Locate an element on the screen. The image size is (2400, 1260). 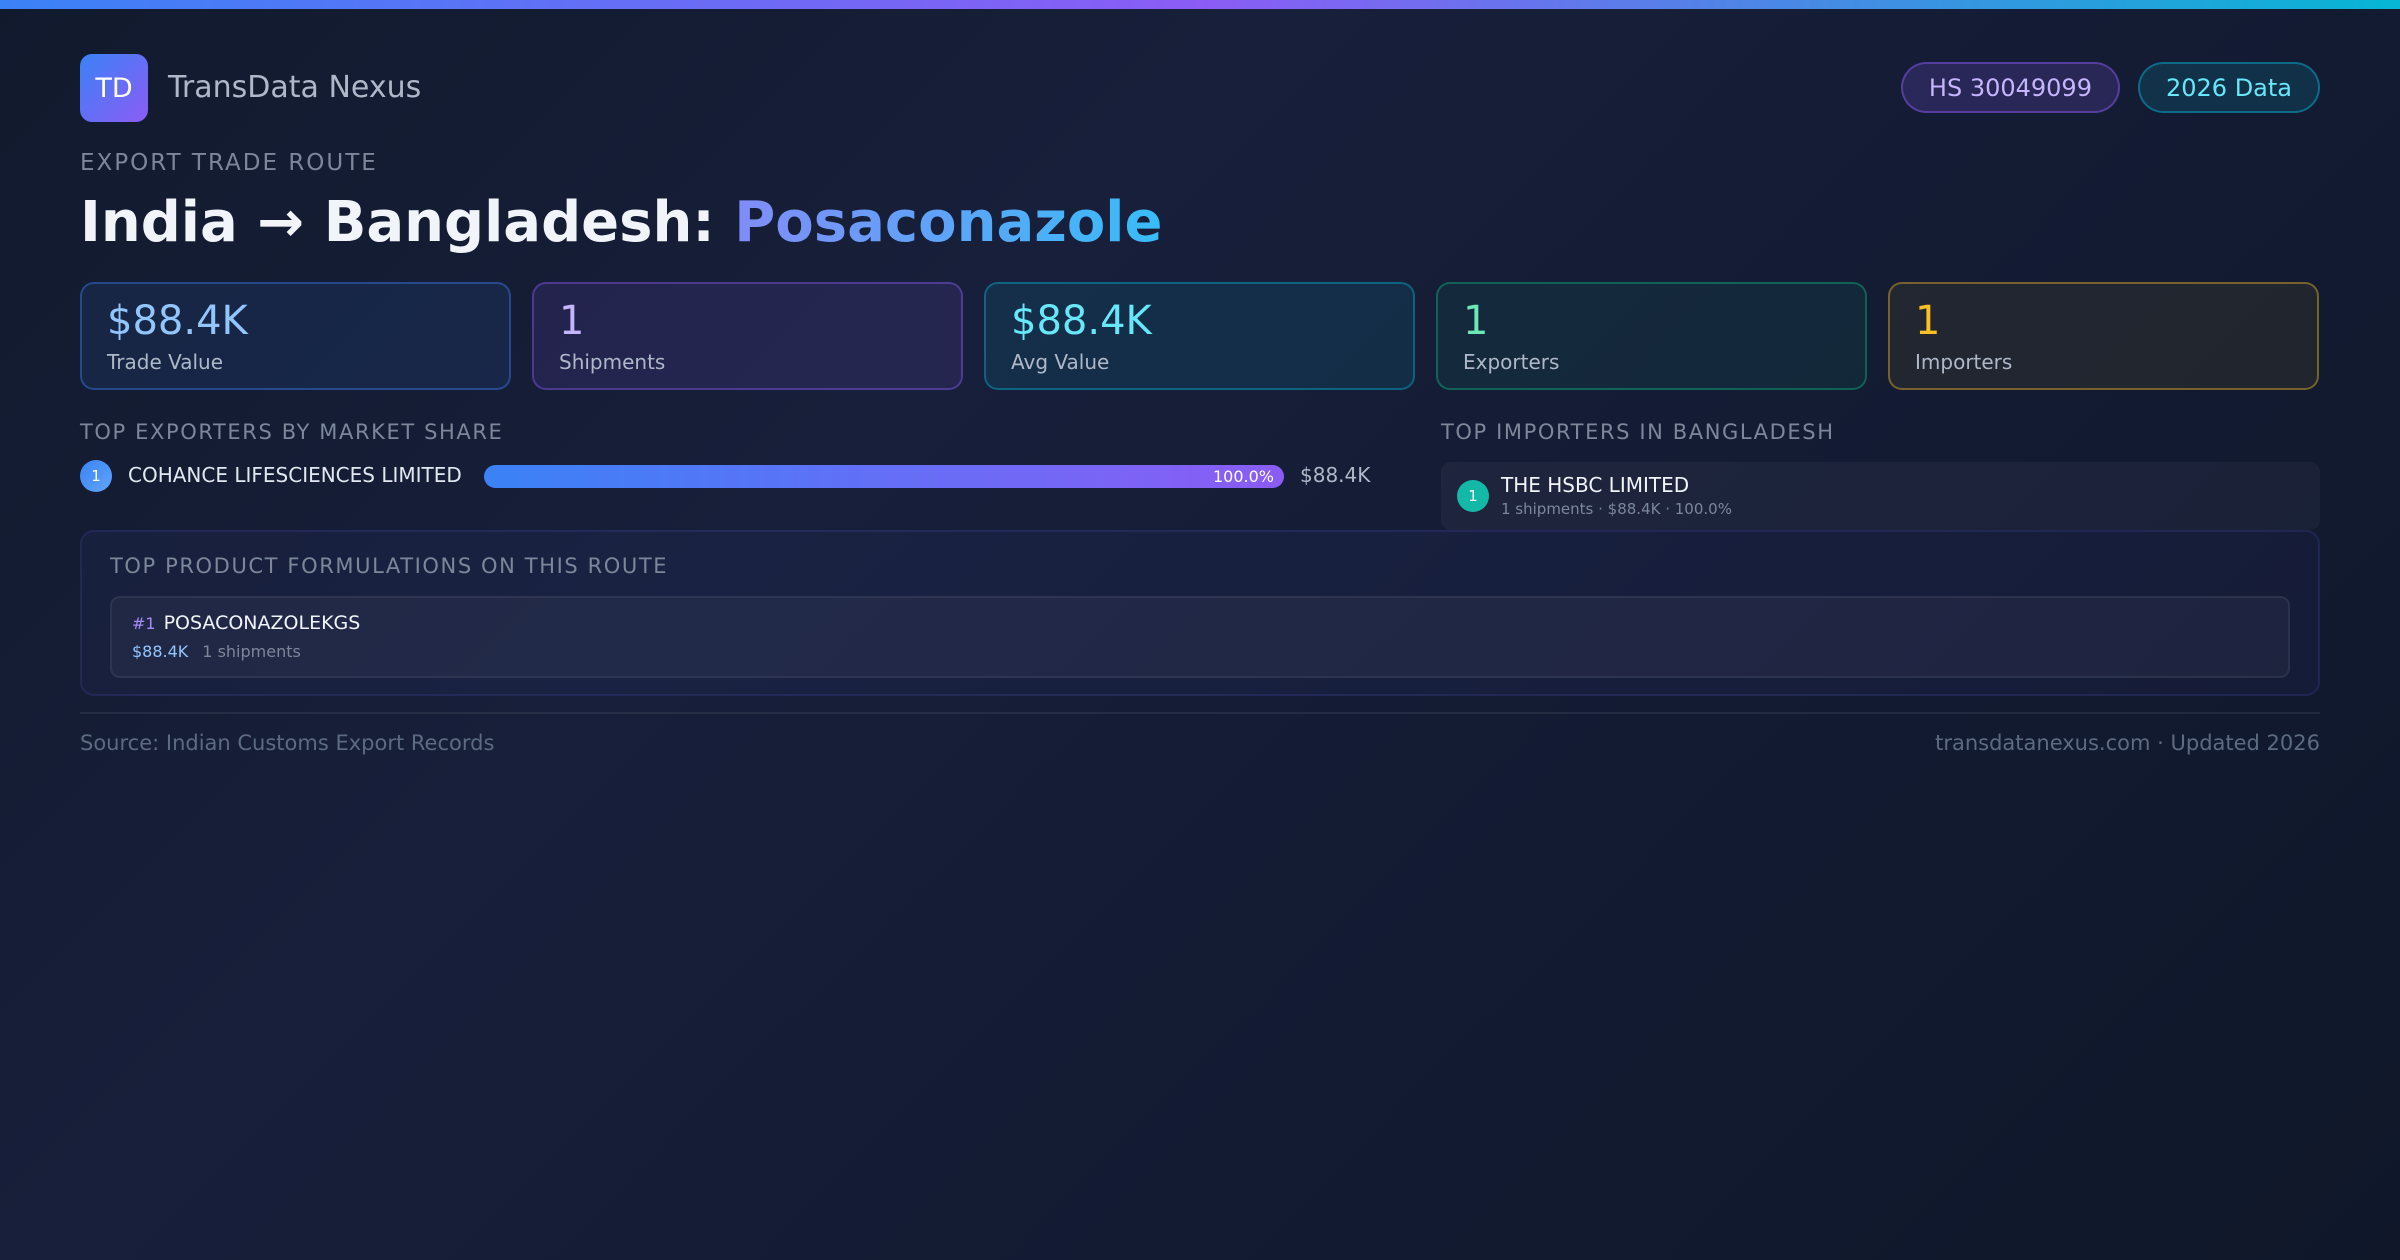
formulation-header: #1 POSACONAZOLEKGS is located at coordinates (1200, 625).